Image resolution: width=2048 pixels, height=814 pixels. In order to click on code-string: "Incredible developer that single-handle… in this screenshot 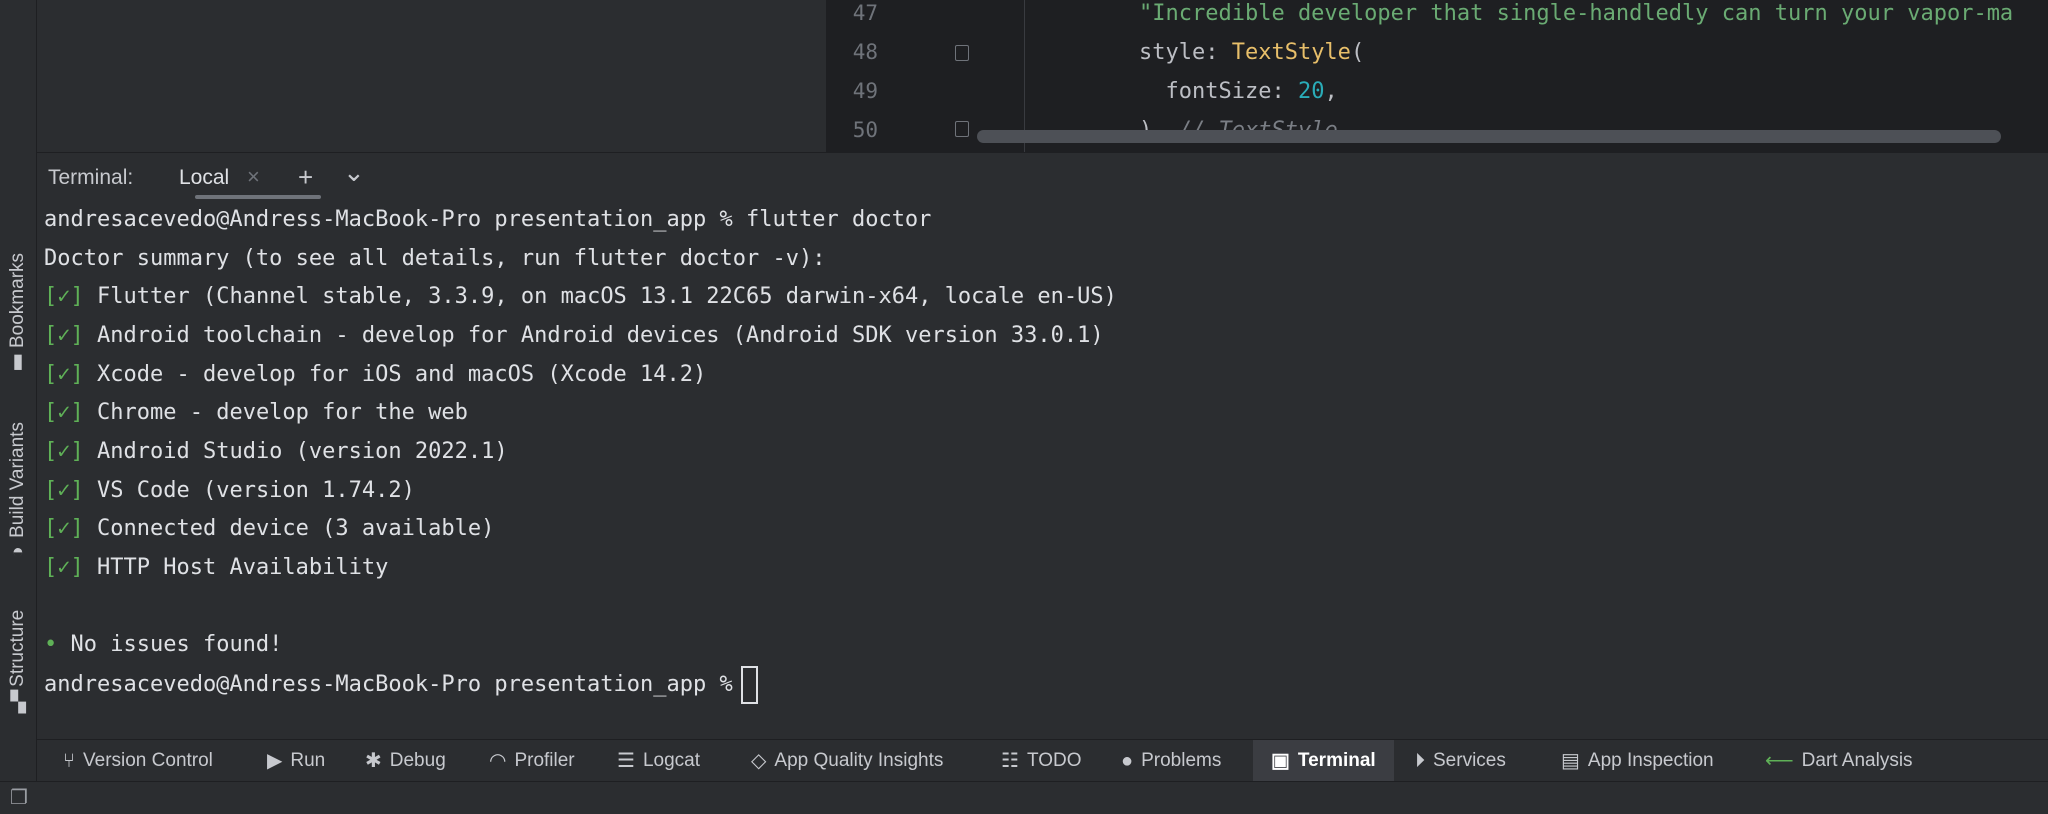, I will do `click(1576, 13)`.